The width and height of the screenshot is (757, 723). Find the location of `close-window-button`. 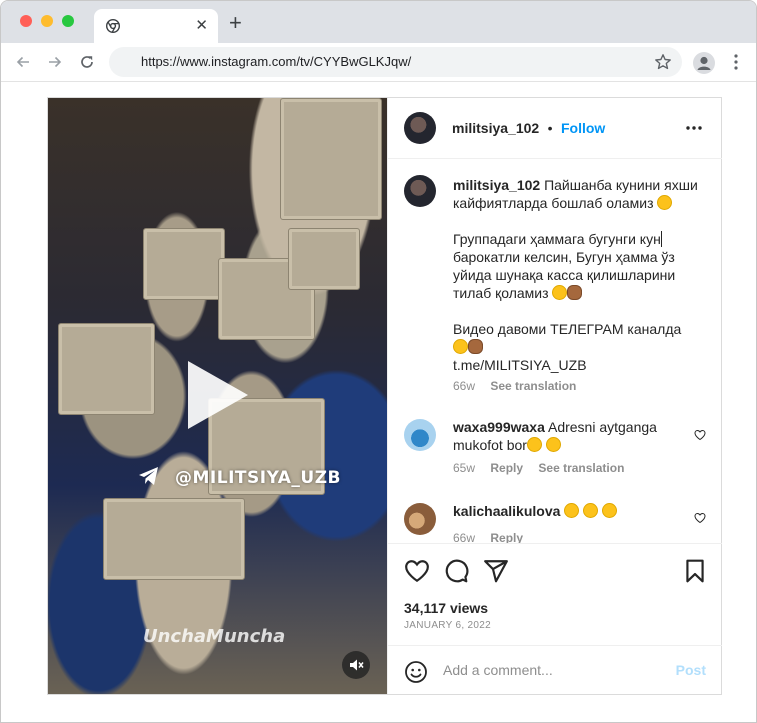

close-window-button is located at coordinates (26, 21).